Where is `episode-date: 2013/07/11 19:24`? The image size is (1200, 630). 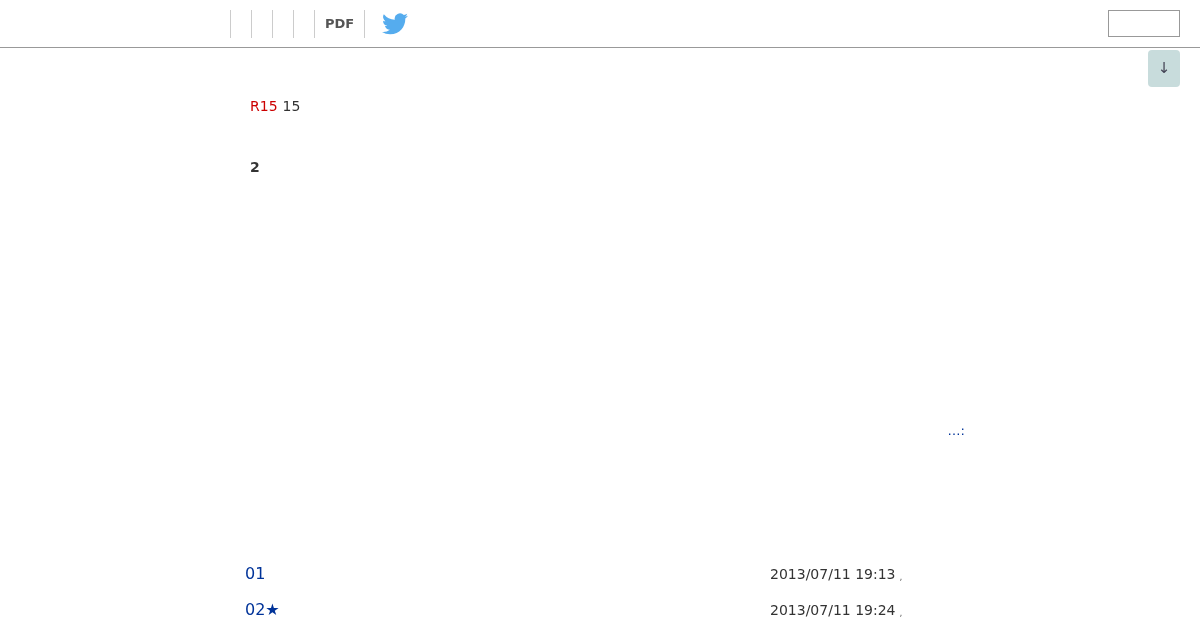
episode-date: 2013/07/11 19:24 is located at coordinates (833, 610).